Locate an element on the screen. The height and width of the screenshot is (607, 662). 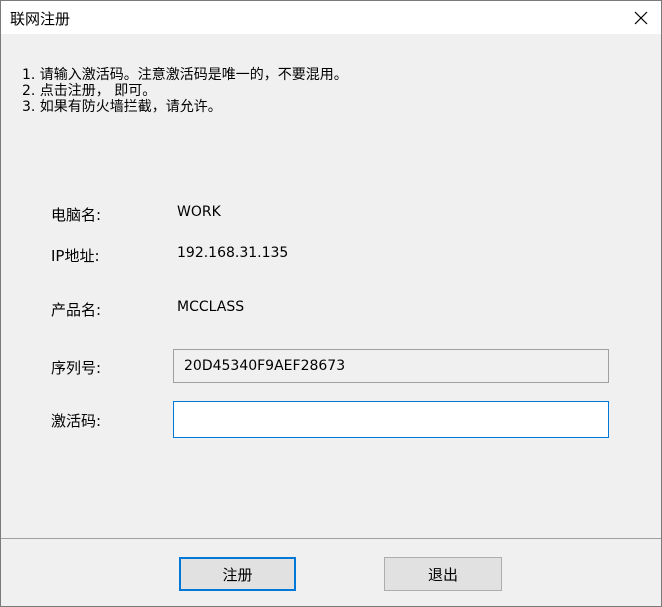
window-title: 联网注册 is located at coordinates (40, 19).